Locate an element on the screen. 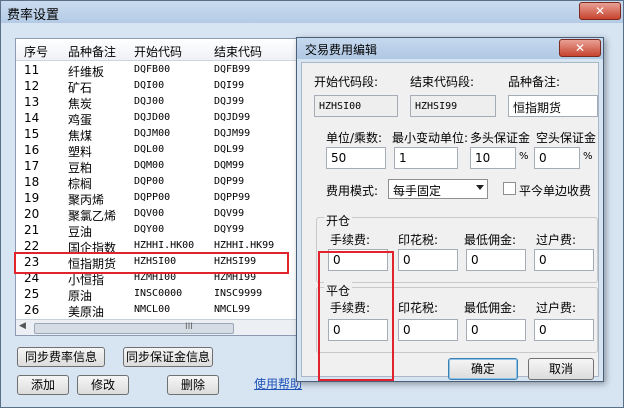 This screenshot has height=408, width=624. sync-rate-button: 同步费率信息 is located at coordinates (61, 357).